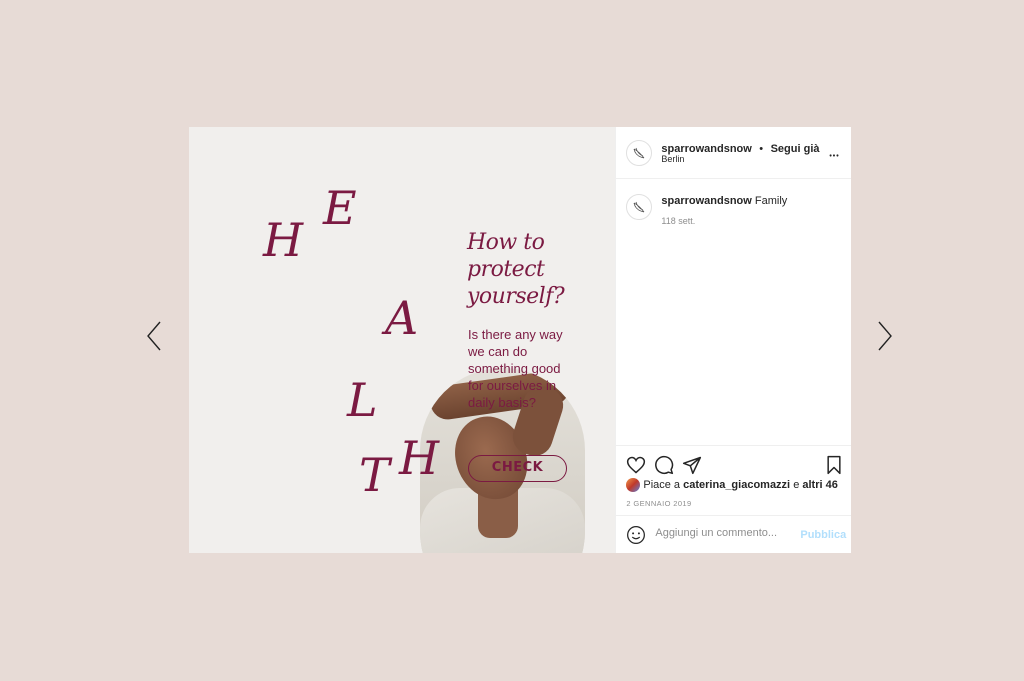  I want to click on chevron-right-icon, so click(885, 336).